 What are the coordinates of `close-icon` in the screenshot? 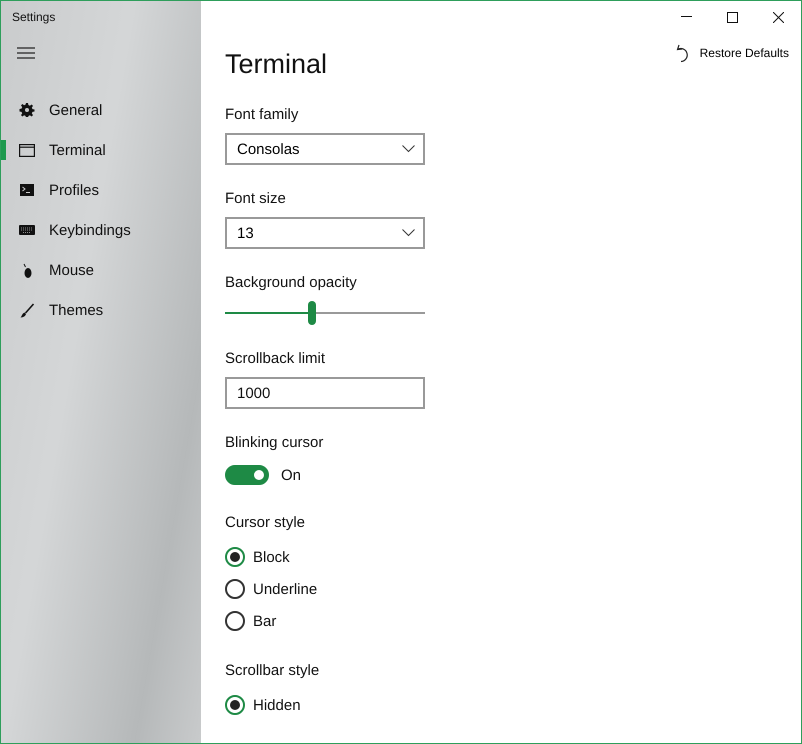 It's located at (778, 17).